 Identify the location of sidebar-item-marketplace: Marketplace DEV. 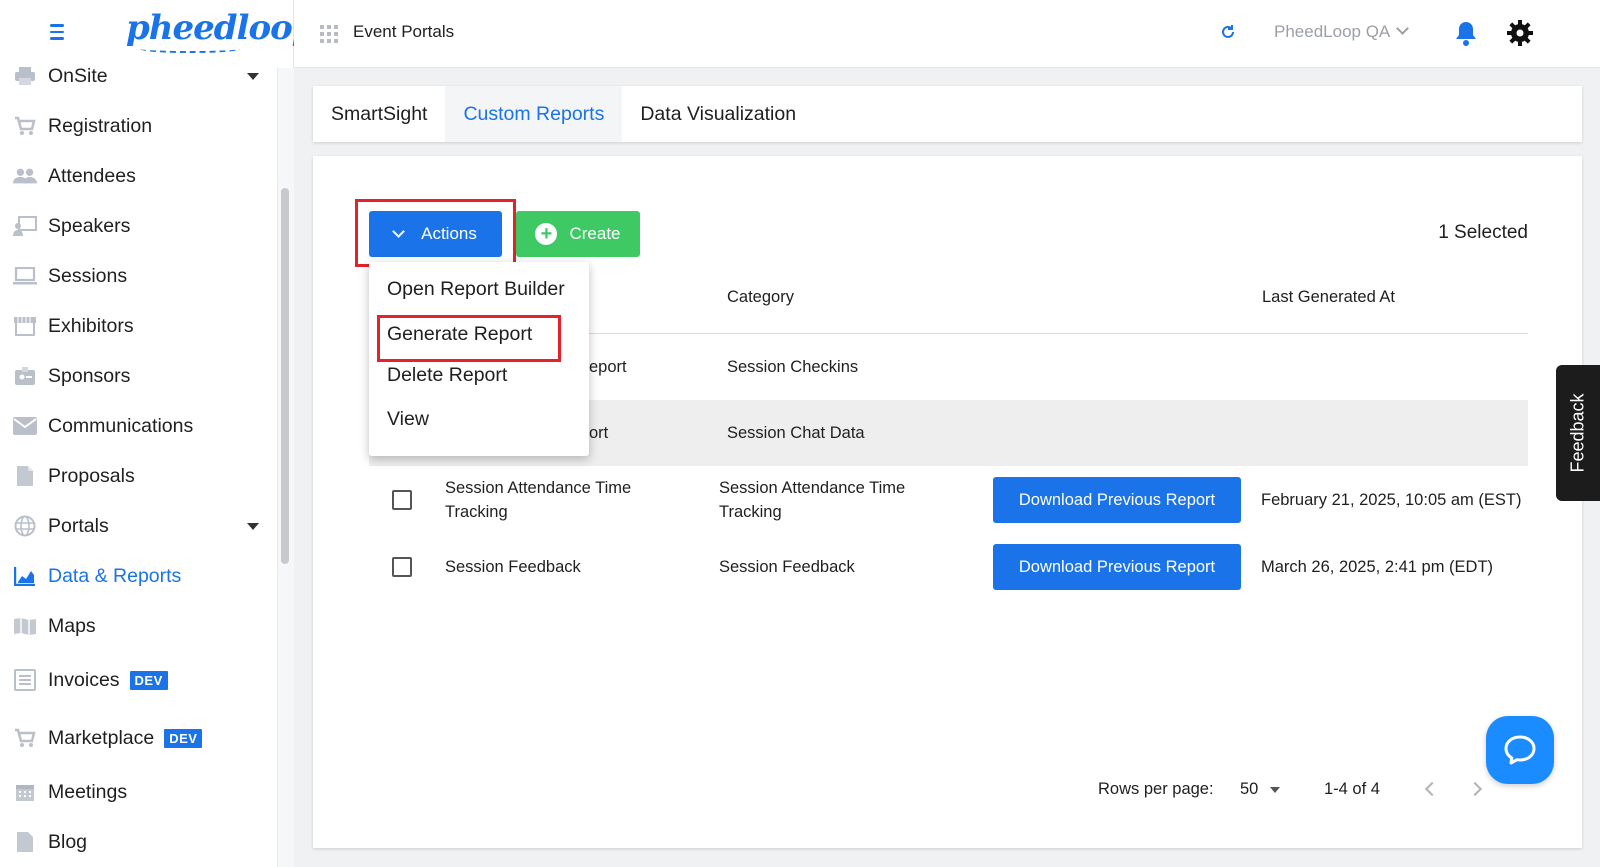
(138, 738).